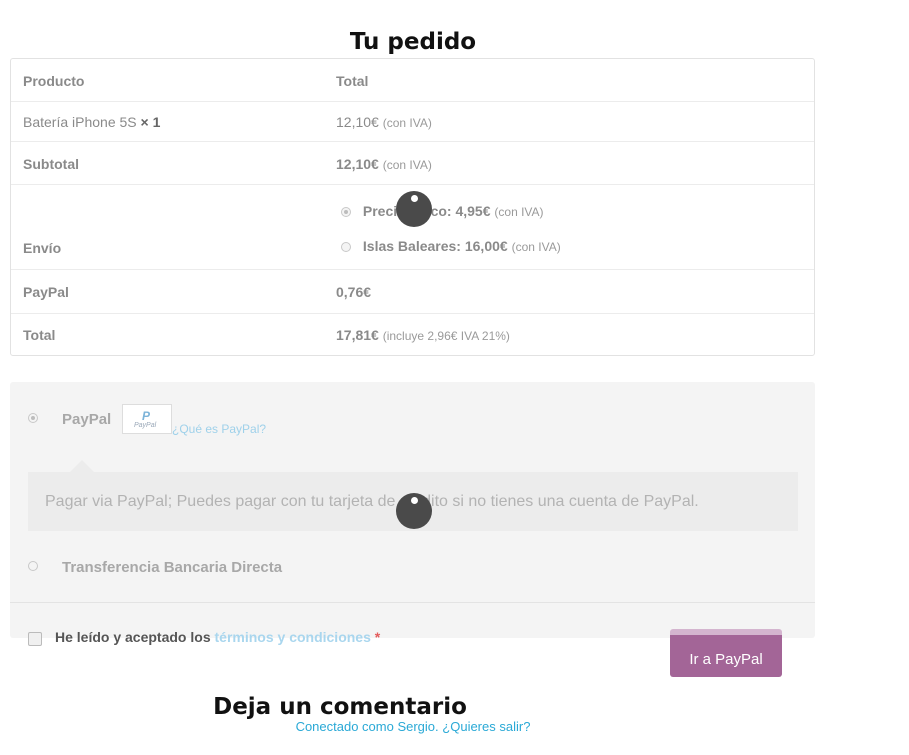 This screenshot has width=909, height=755. I want to click on total-amount: 17,81€ (incluye 2,96€ IVA 21%), so click(423, 335).